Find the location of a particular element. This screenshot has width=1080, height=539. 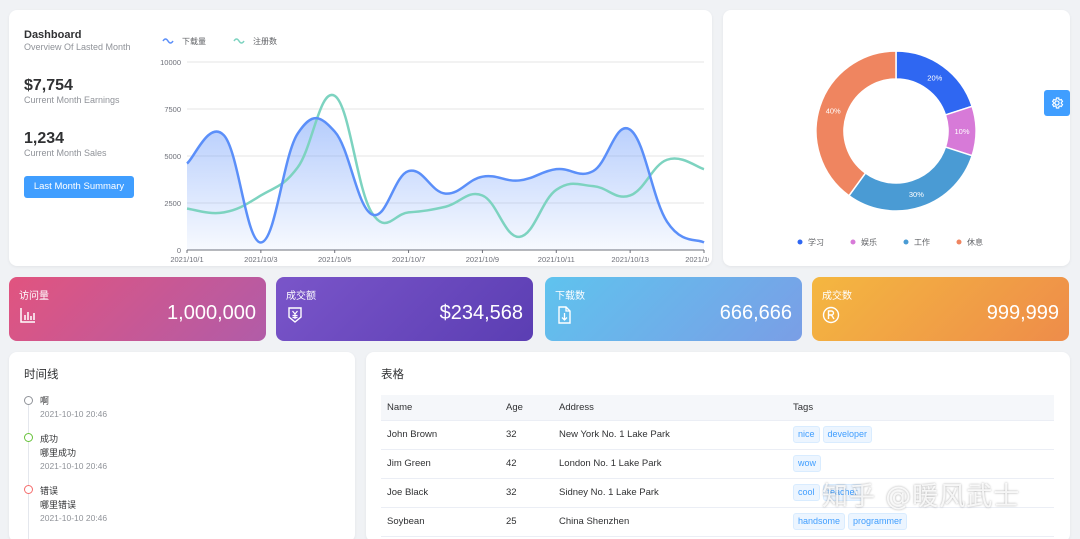

timeline-title: 时间线 is located at coordinates (41, 375).